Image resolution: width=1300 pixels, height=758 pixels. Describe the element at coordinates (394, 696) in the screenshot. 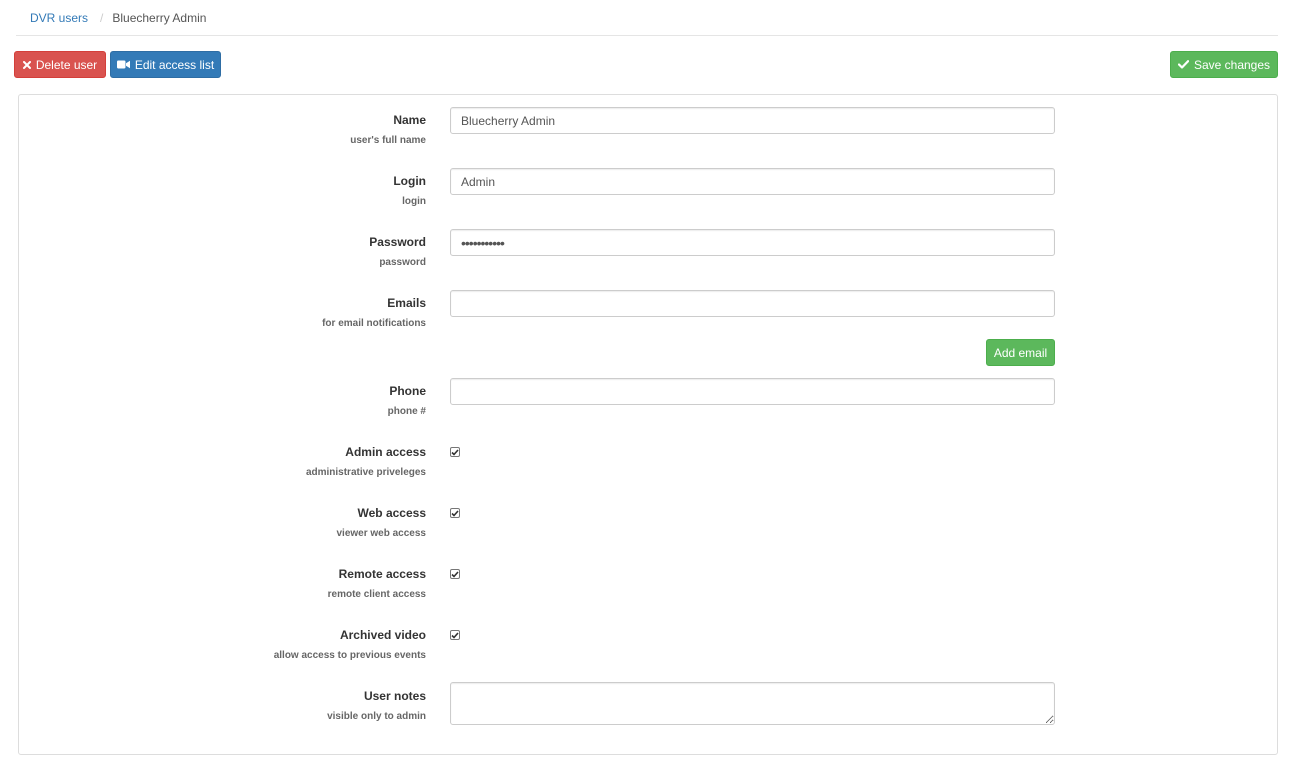

I see `user-notes-label: User notes` at that location.